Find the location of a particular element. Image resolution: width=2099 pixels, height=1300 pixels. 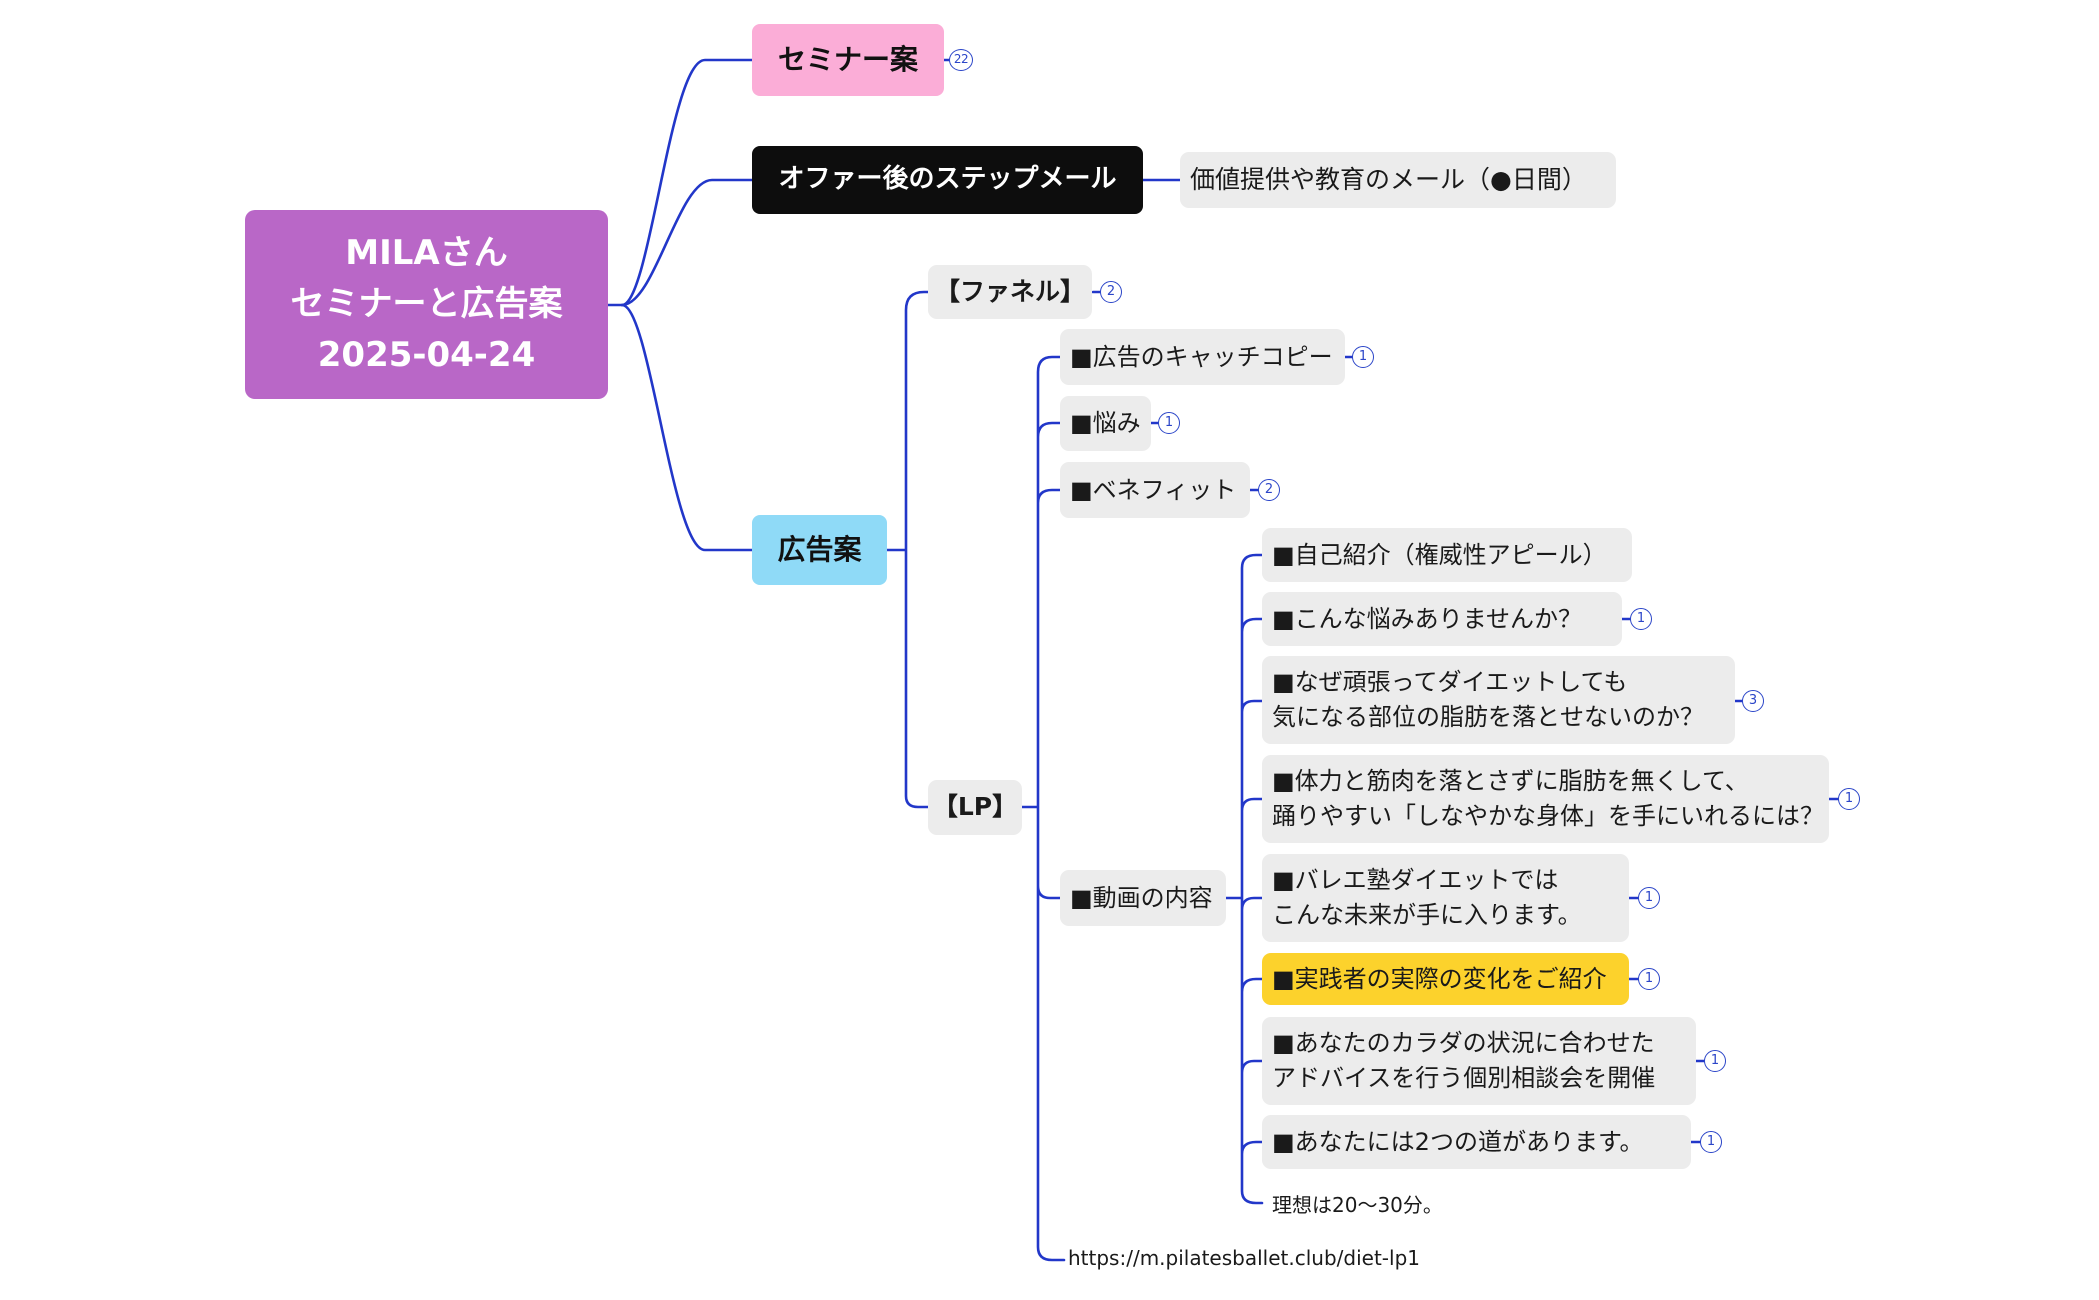

catchcopy-collapsed-count-badge: 1 is located at coordinates (1363, 357).